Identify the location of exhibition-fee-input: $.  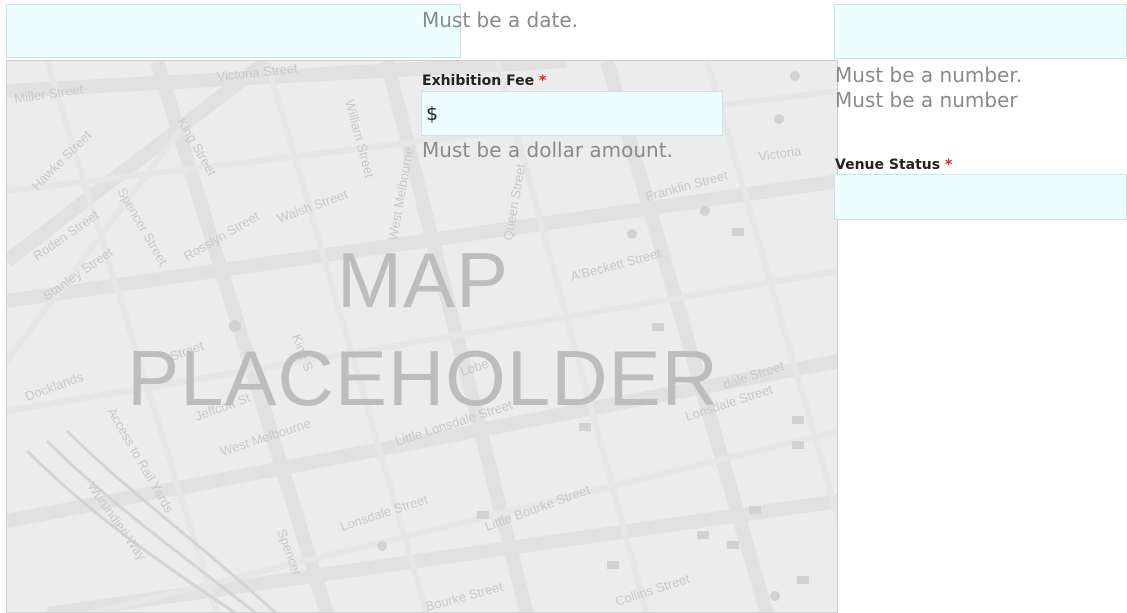
(572, 113).